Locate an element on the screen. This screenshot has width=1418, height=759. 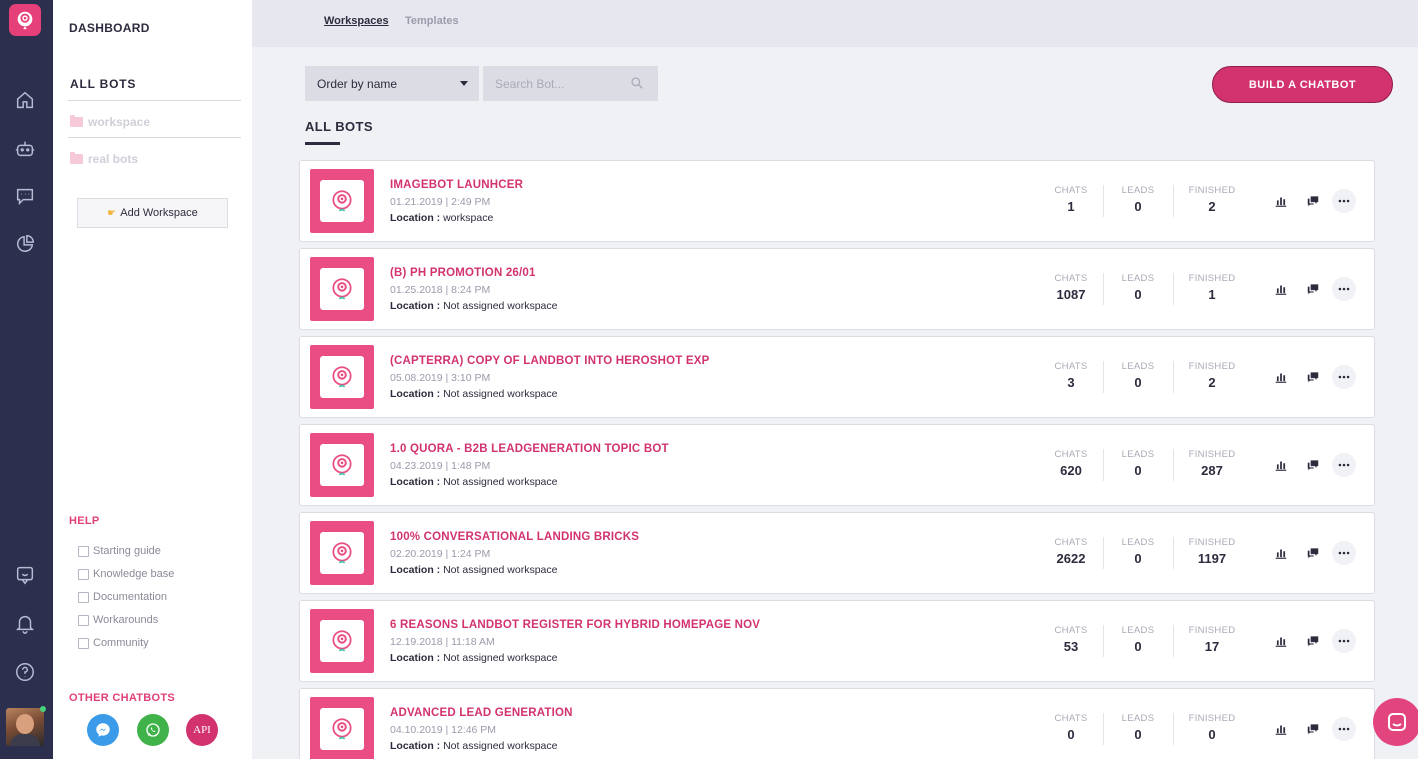
bot-icon is located at coordinates (25, 149).